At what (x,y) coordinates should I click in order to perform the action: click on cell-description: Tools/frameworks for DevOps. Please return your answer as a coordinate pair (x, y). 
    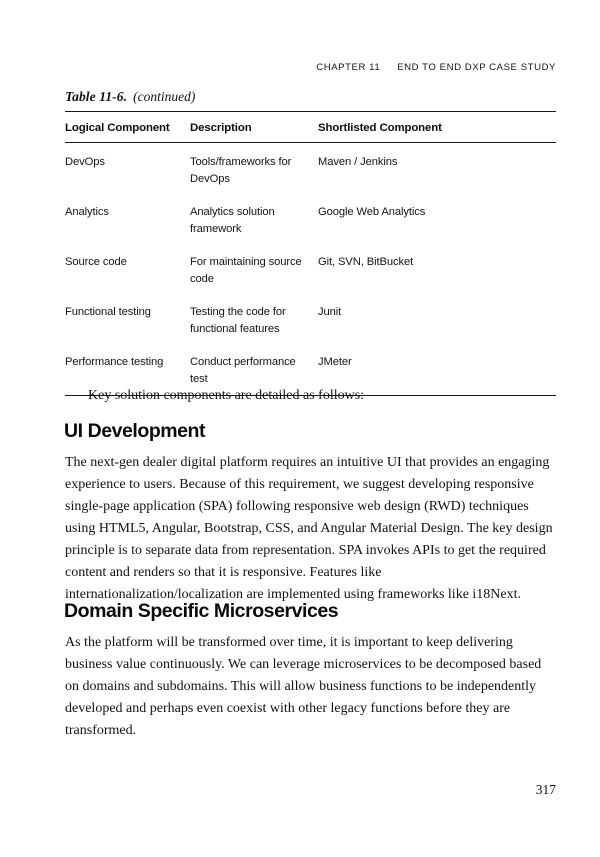
    Looking at the image, I should click on (241, 170).